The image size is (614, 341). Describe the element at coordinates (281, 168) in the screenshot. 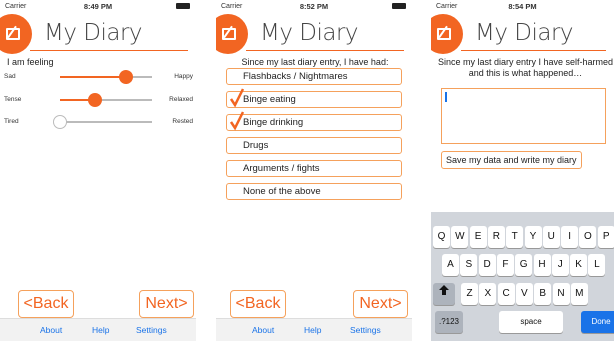

I see `event-option-label: Arguments / fights` at that location.